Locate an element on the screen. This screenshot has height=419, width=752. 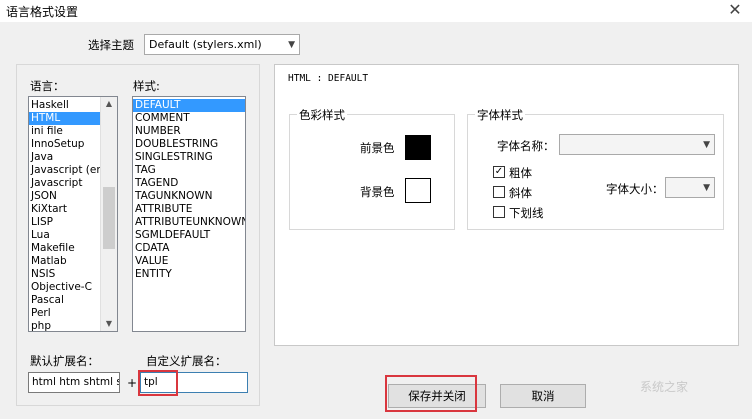
font-group-title: 字体样式 is located at coordinates (500, 115).